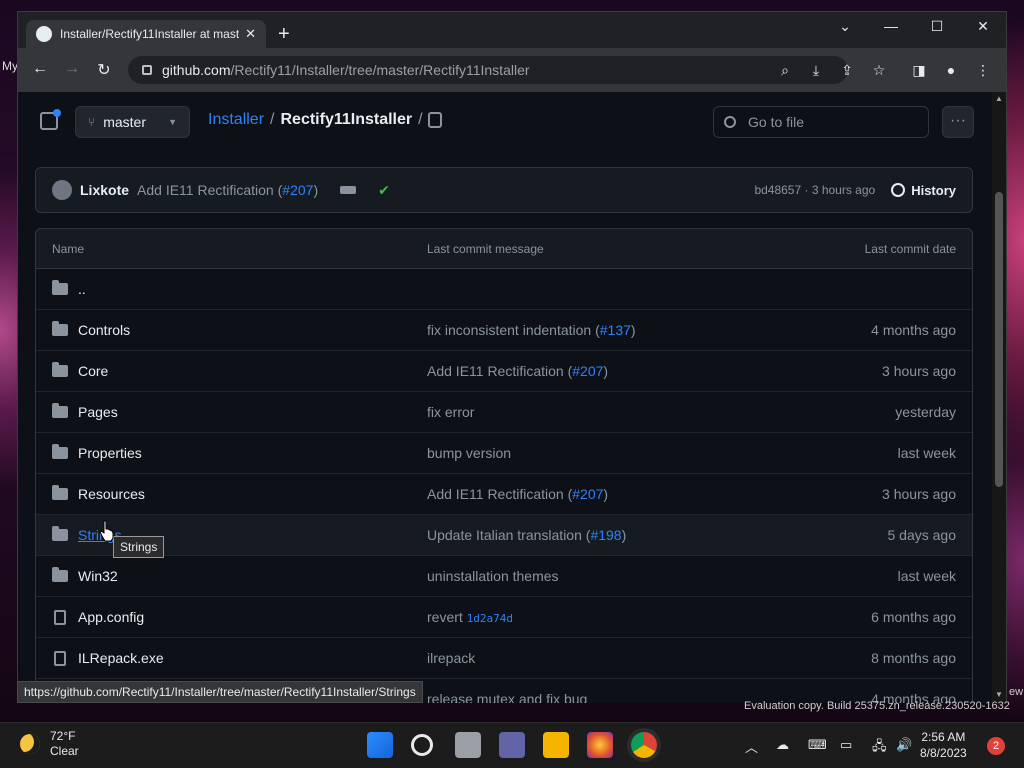 The height and width of the screenshot is (768, 1024). What do you see at coordinates (879, 748) in the screenshot?
I see `network-icon: 🖧` at bounding box center [879, 748].